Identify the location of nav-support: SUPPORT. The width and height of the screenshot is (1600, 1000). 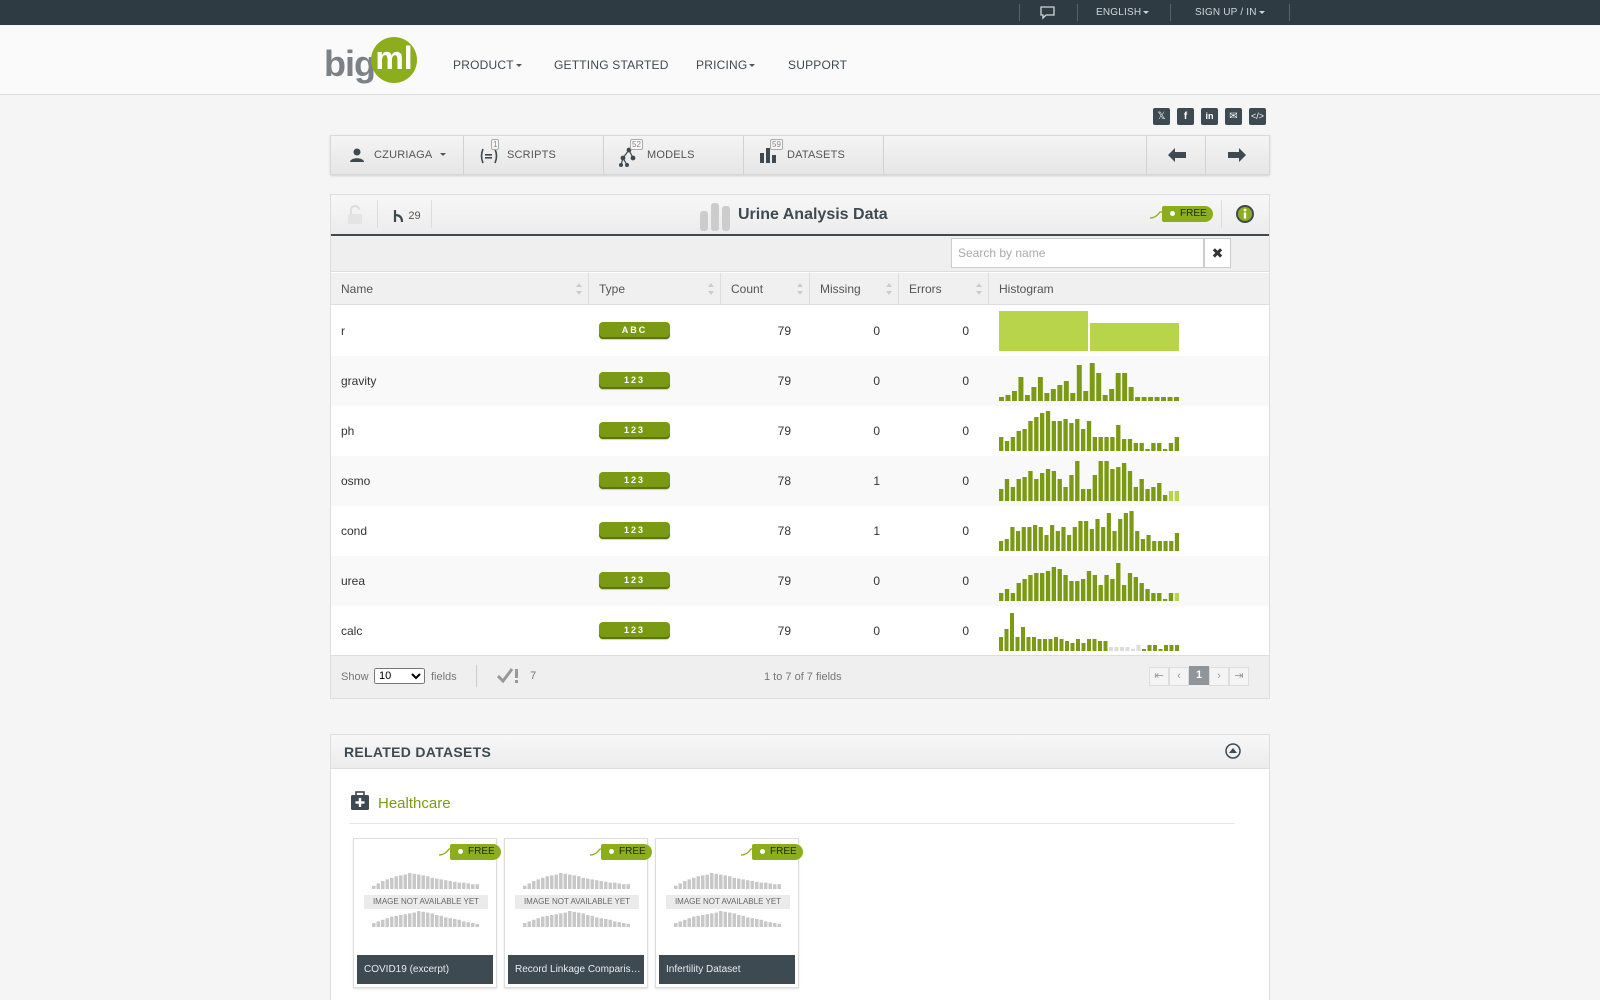
(817, 65).